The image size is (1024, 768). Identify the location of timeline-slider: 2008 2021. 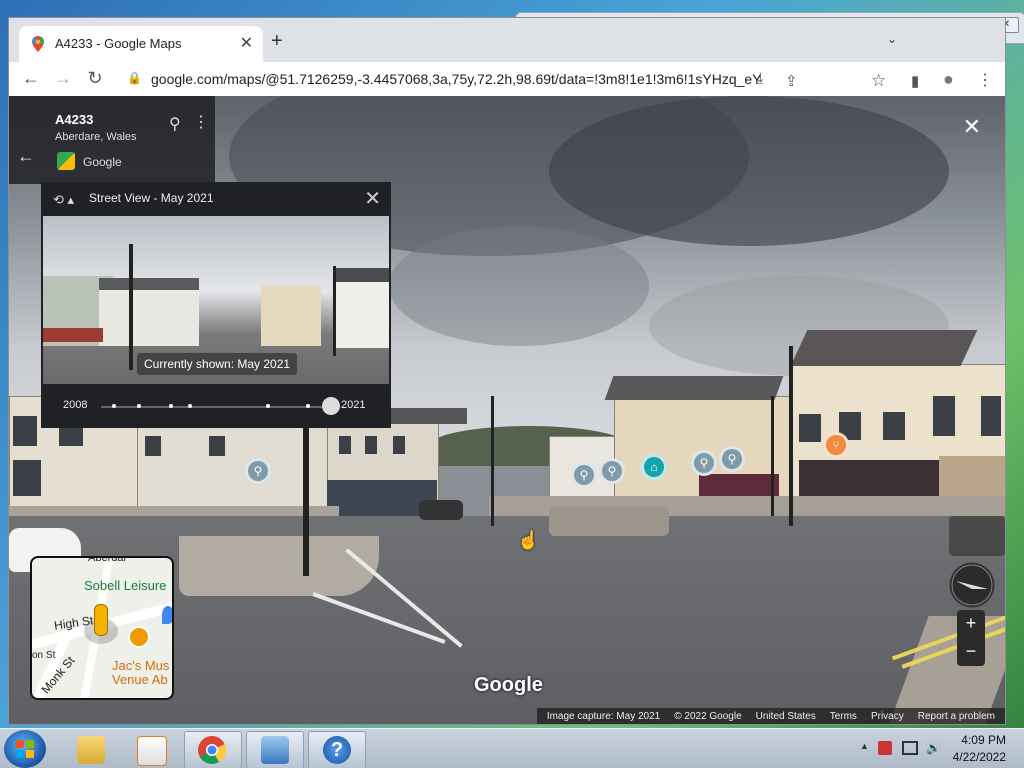
(216, 407).